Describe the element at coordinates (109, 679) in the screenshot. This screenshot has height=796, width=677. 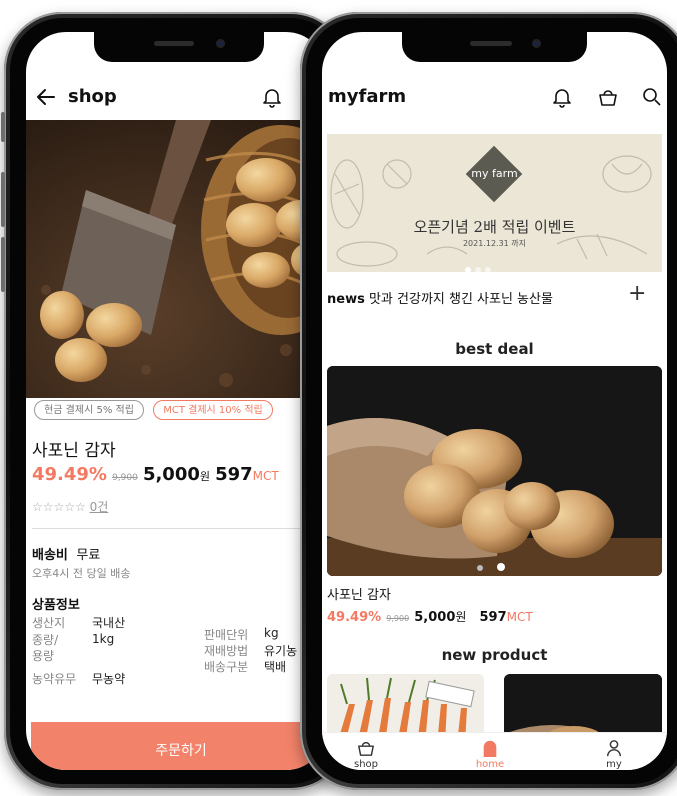
I see `info-value: 무농약` at that location.